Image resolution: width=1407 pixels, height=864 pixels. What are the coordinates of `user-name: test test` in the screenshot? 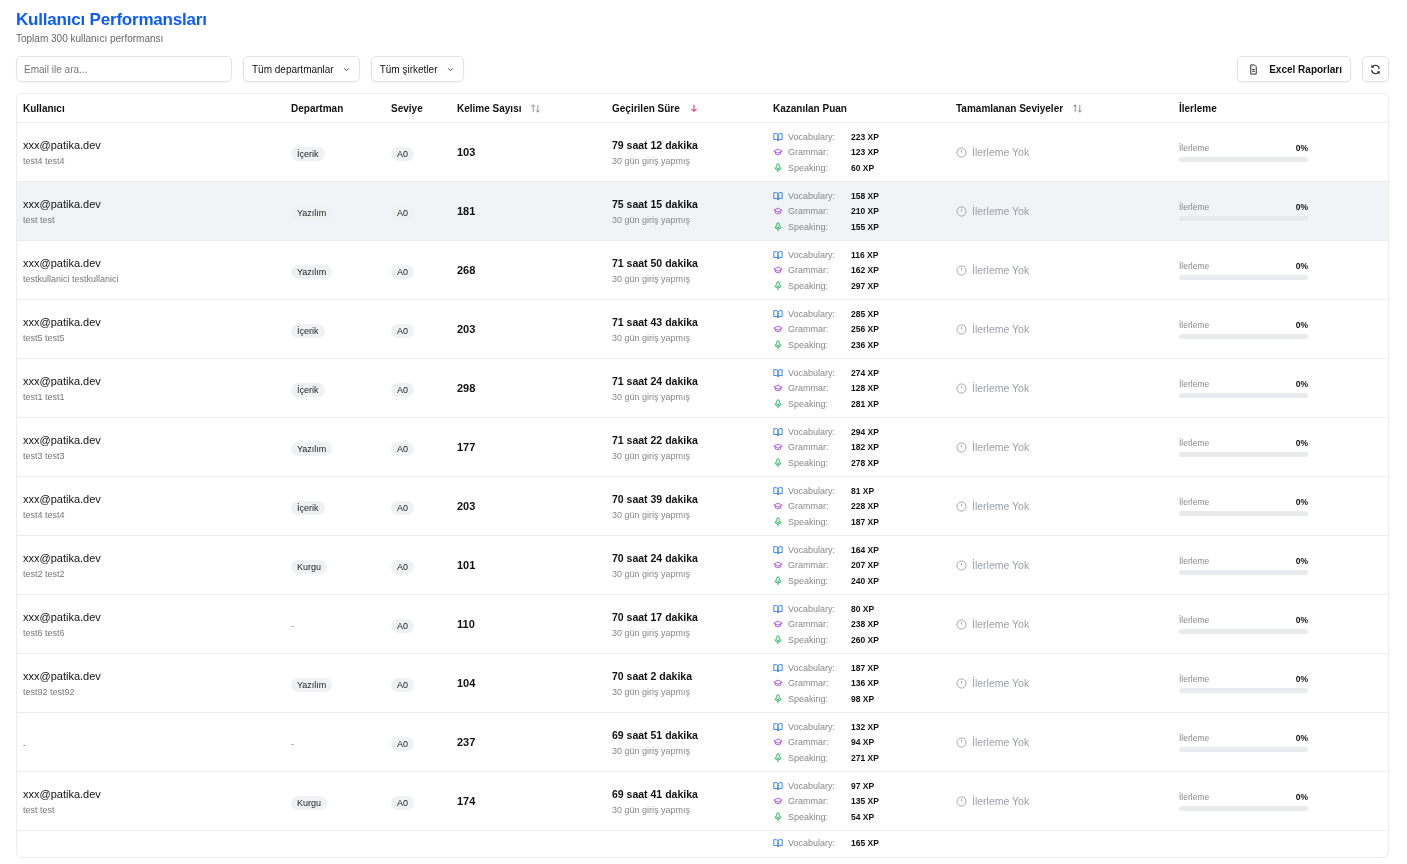 It's located at (39, 809).